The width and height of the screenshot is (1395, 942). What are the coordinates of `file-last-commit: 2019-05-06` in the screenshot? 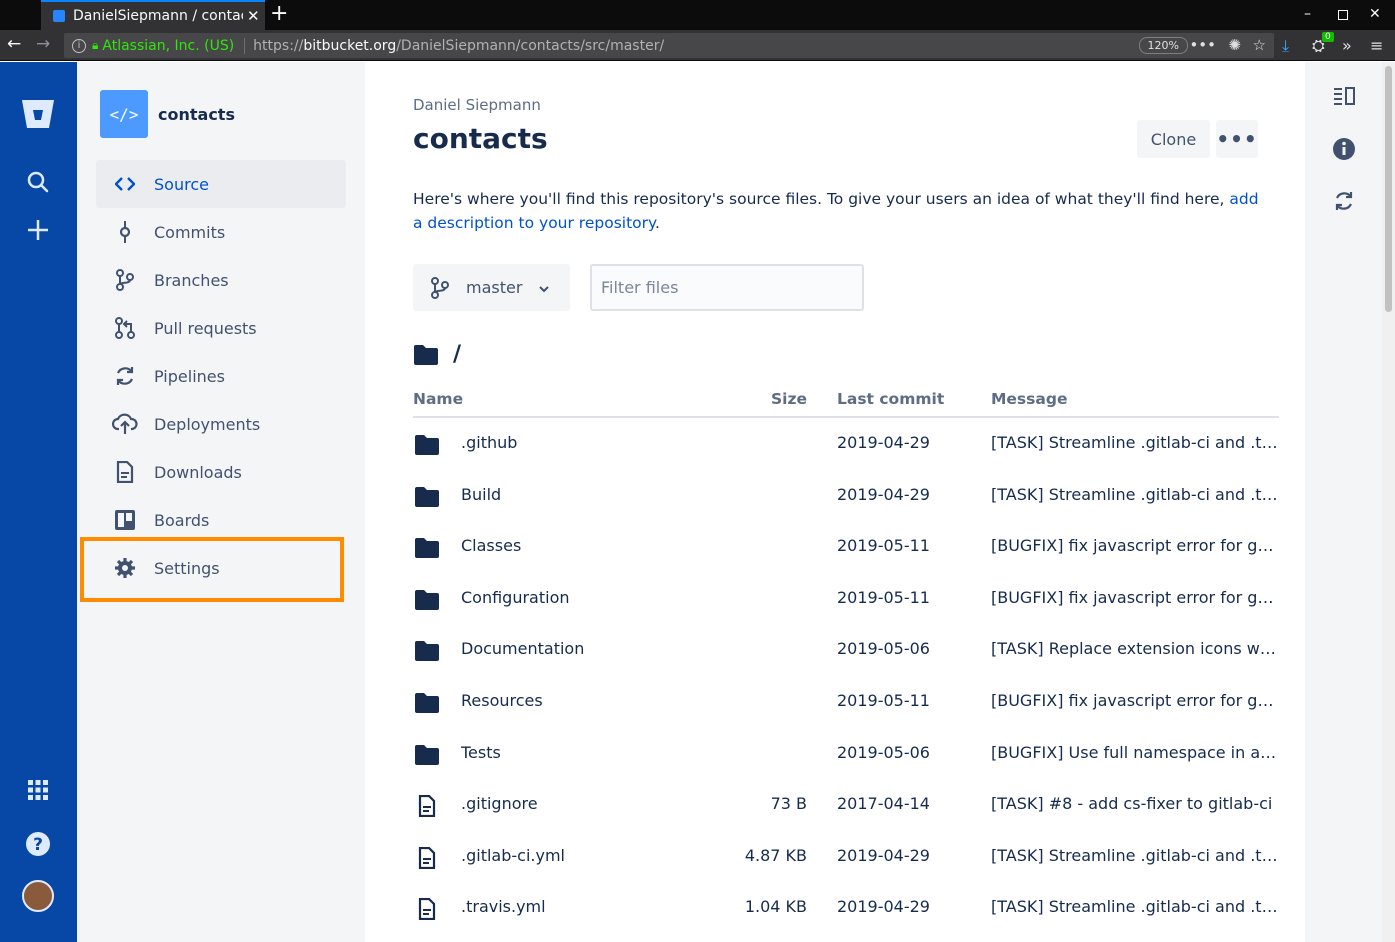 It's located at (883, 752).